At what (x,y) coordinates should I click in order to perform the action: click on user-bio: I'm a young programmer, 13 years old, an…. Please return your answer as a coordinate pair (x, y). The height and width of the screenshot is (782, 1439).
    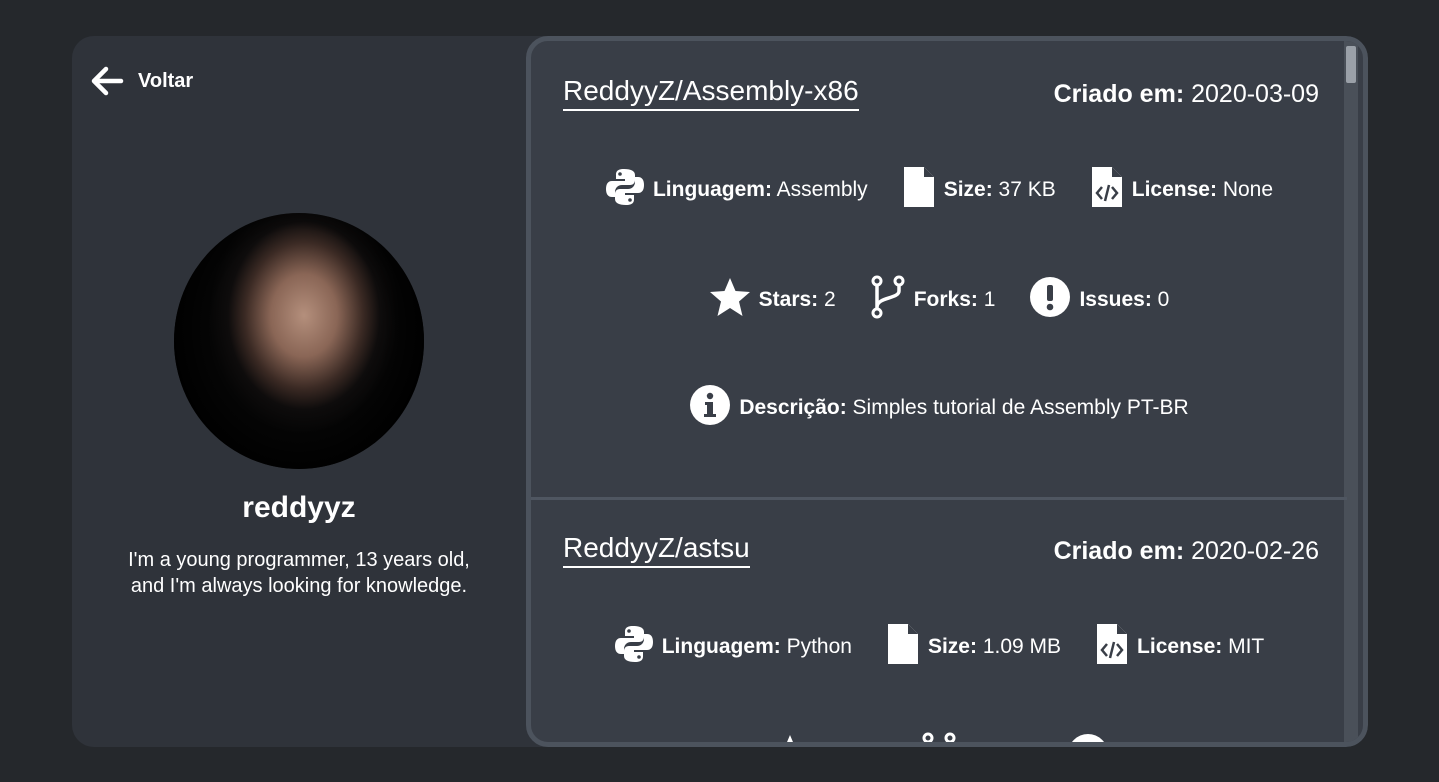
    Looking at the image, I should click on (299, 573).